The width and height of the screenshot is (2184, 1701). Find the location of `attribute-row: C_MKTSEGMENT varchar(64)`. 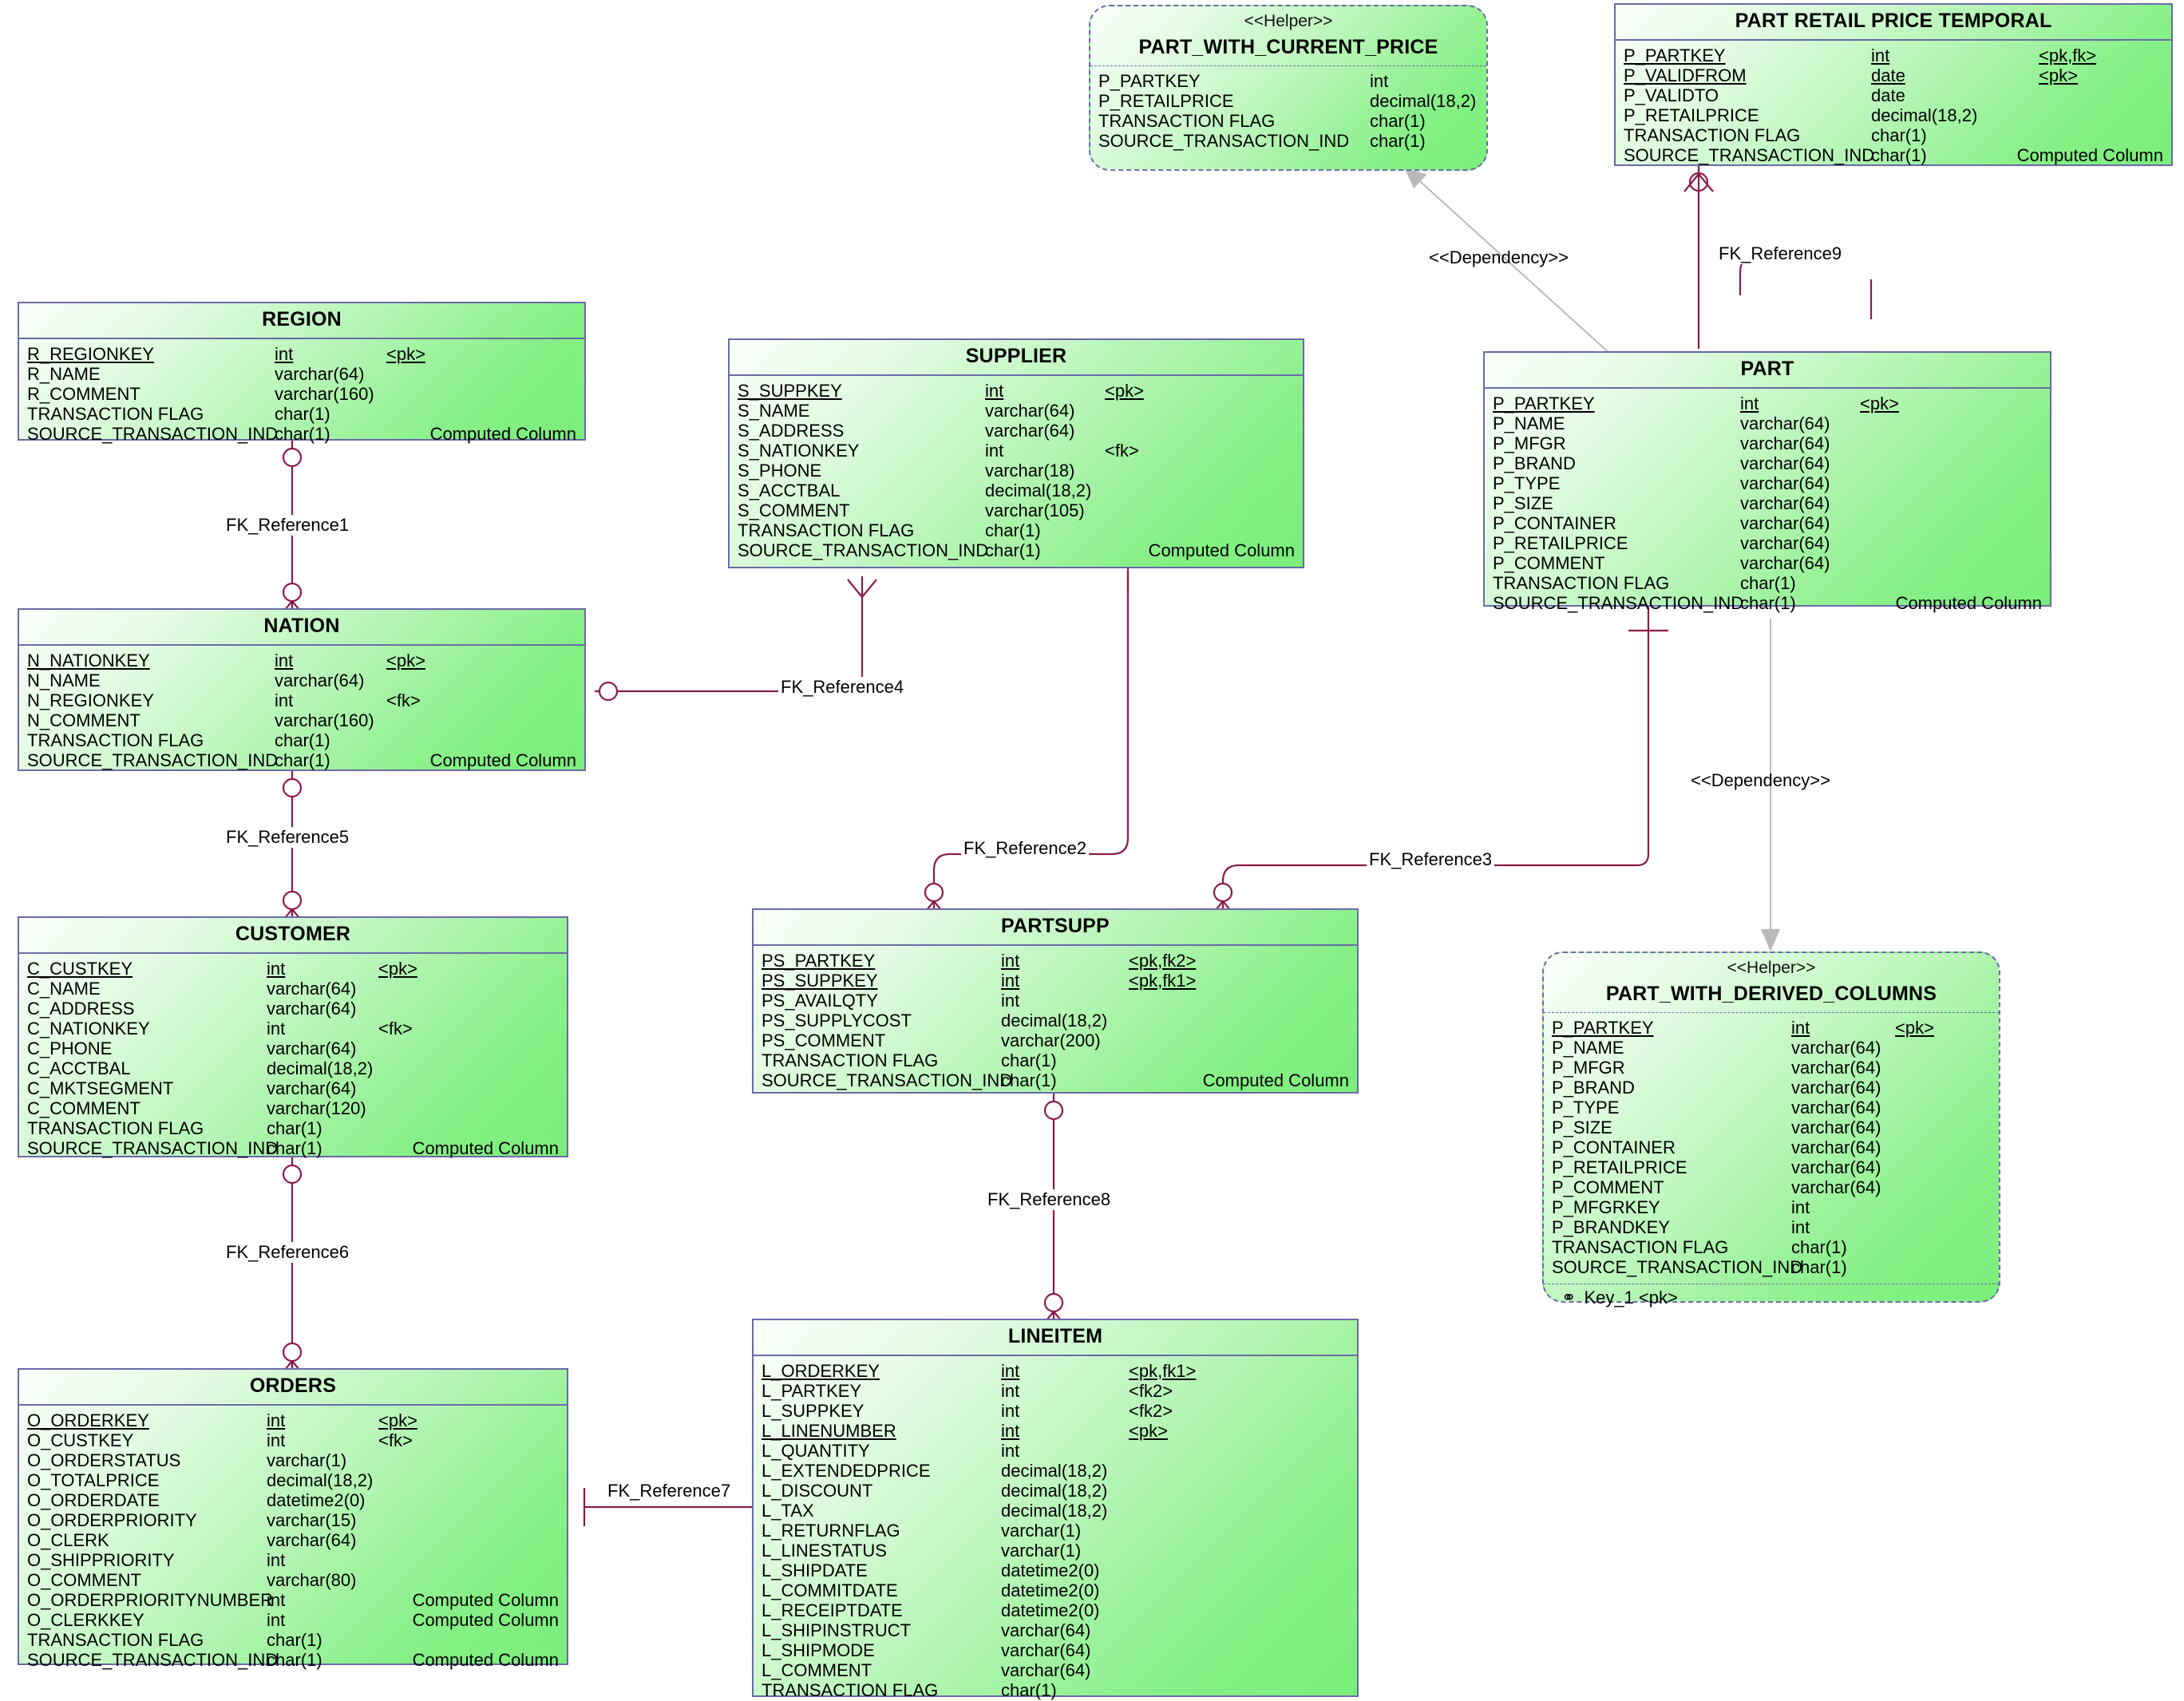

attribute-row: C_MKTSEGMENT varchar(64) is located at coordinates (293, 1088).